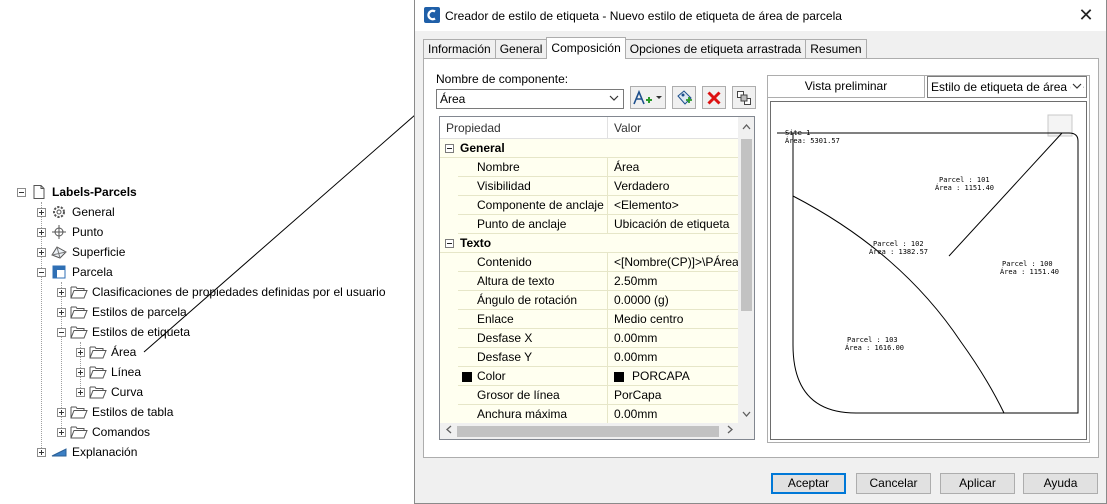 This screenshot has width=1107, height=504. What do you see at coordinates (124, 352) in the screenshot?
I see `tree-item-label: Área` at bounding box center [124, 352].